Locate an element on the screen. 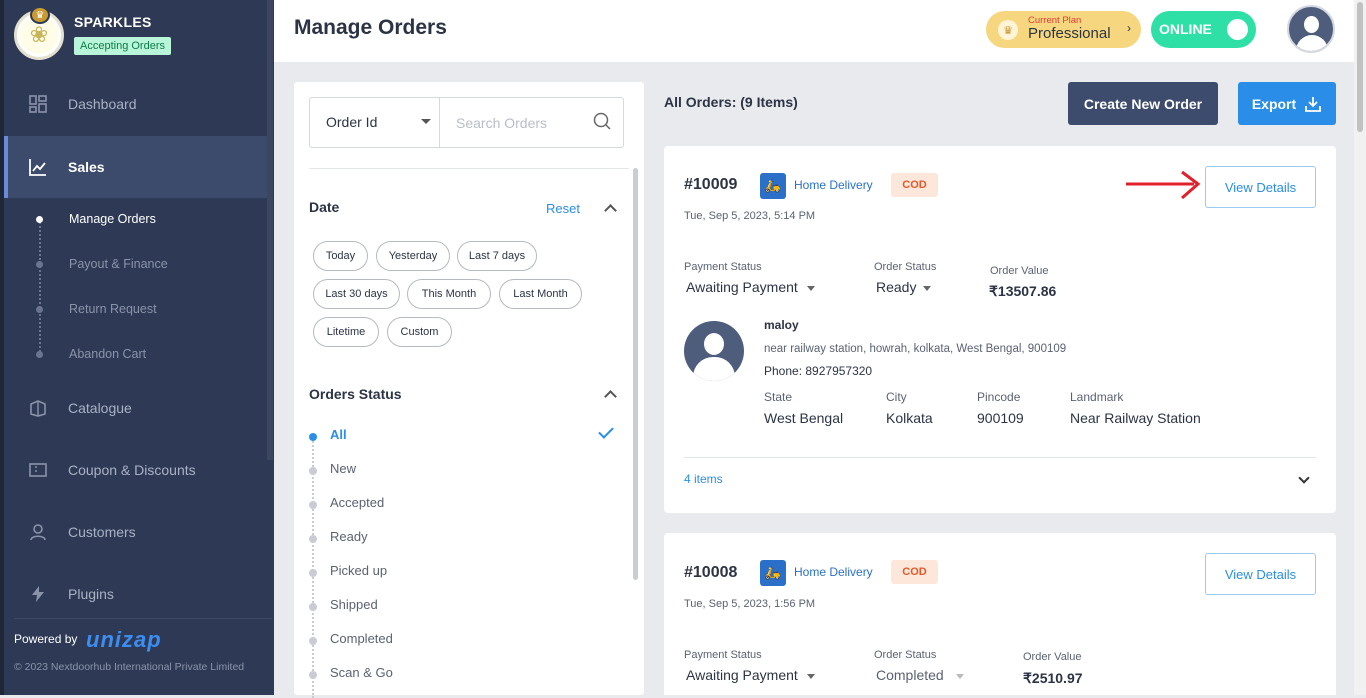 This screenshot has width=1366, height=698. bolt-icon is located at coordinates (38, 594).